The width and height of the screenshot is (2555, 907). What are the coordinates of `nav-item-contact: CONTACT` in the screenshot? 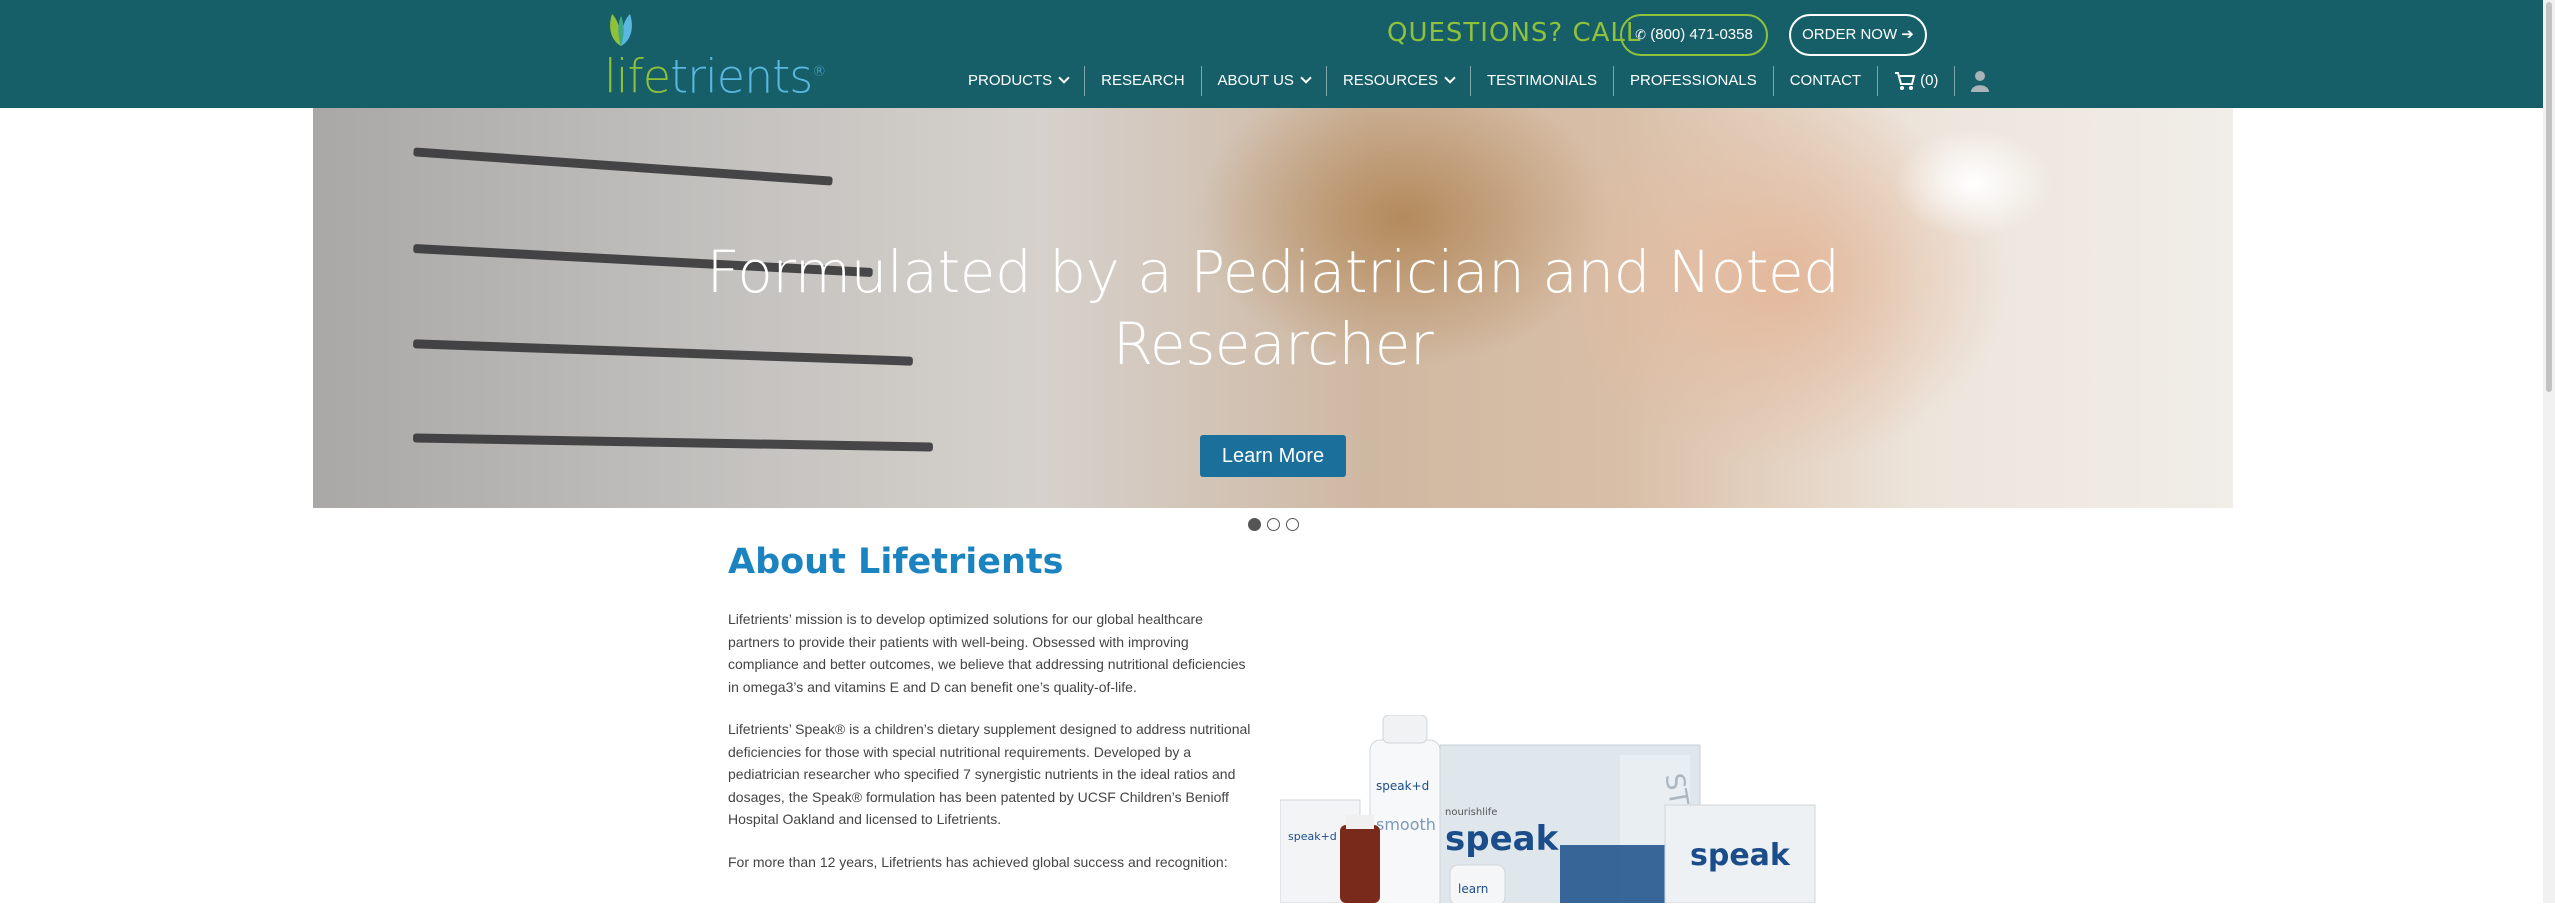 It's located at (1826, 81).